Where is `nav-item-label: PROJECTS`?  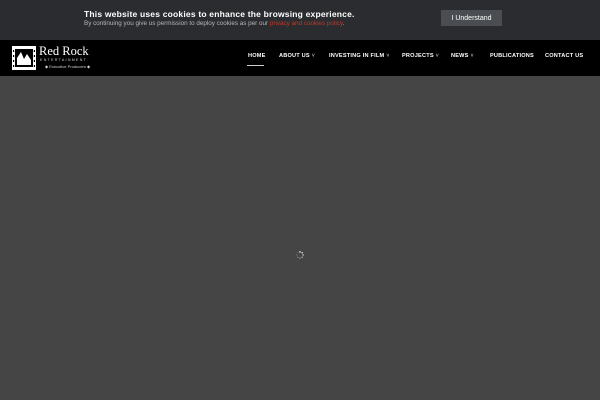
nav-item-label: PROJECTS is located at coordinates (418, 56).